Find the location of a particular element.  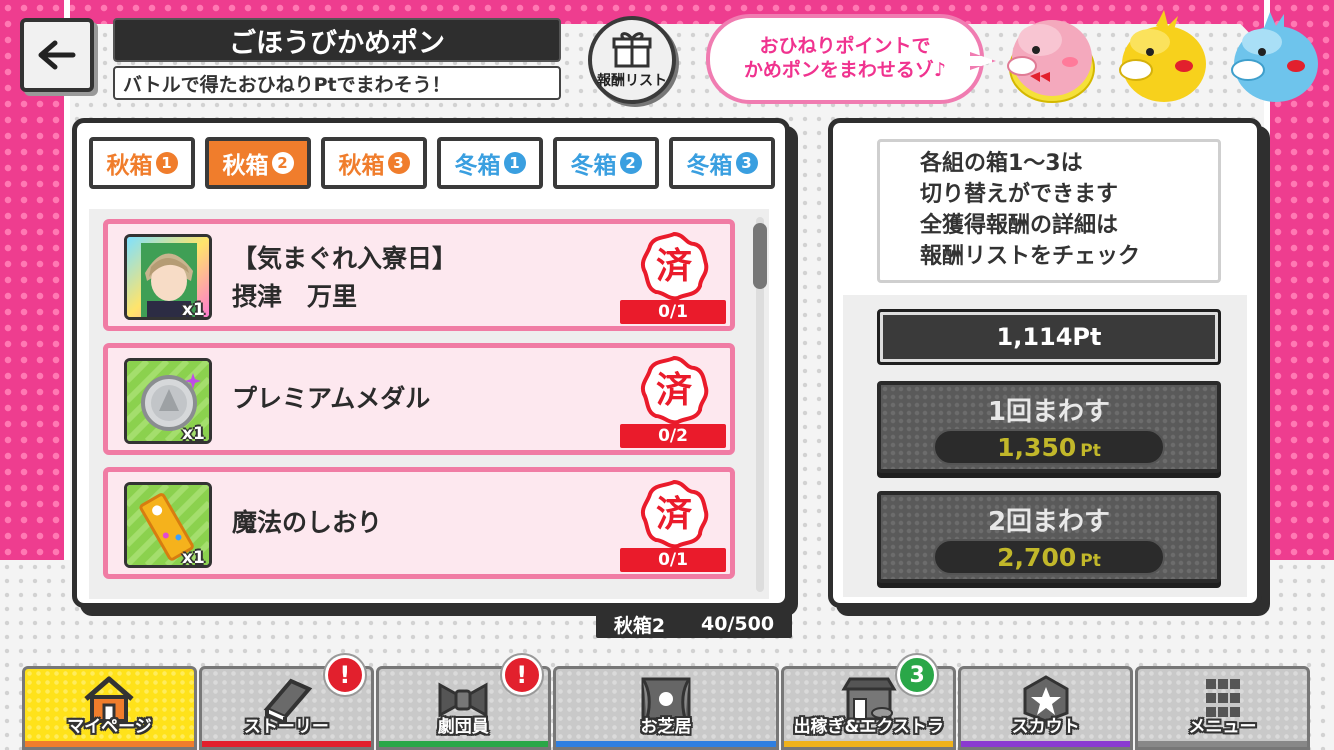

hint-bubble: おひねりポイントで かめポンをまわせるゾ♪ is located at coordinates (845, 59).